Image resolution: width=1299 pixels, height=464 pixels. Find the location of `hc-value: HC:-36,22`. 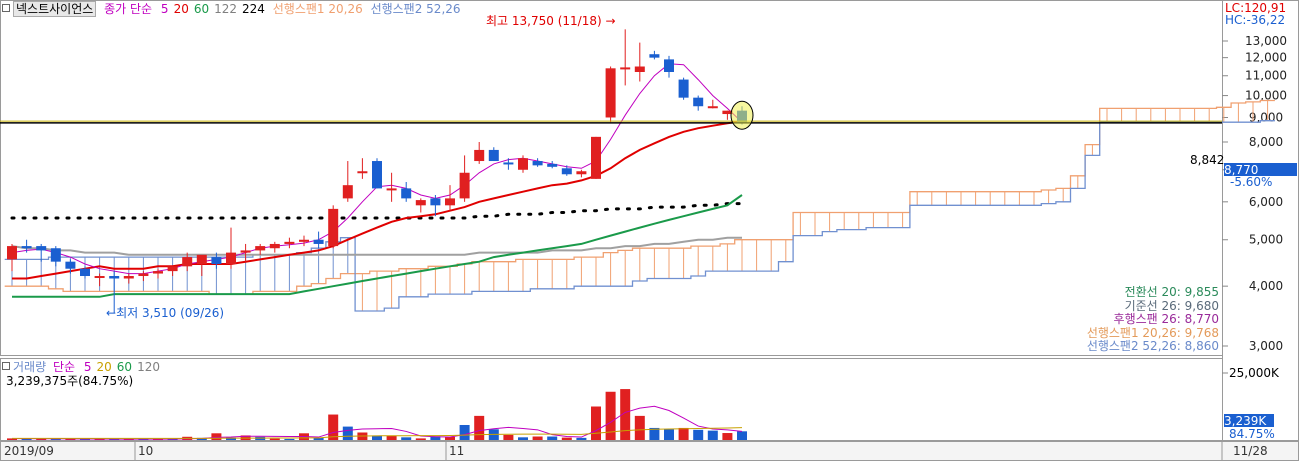

hc-value: HC:-36,22 is located at coordinates (1255, 20).